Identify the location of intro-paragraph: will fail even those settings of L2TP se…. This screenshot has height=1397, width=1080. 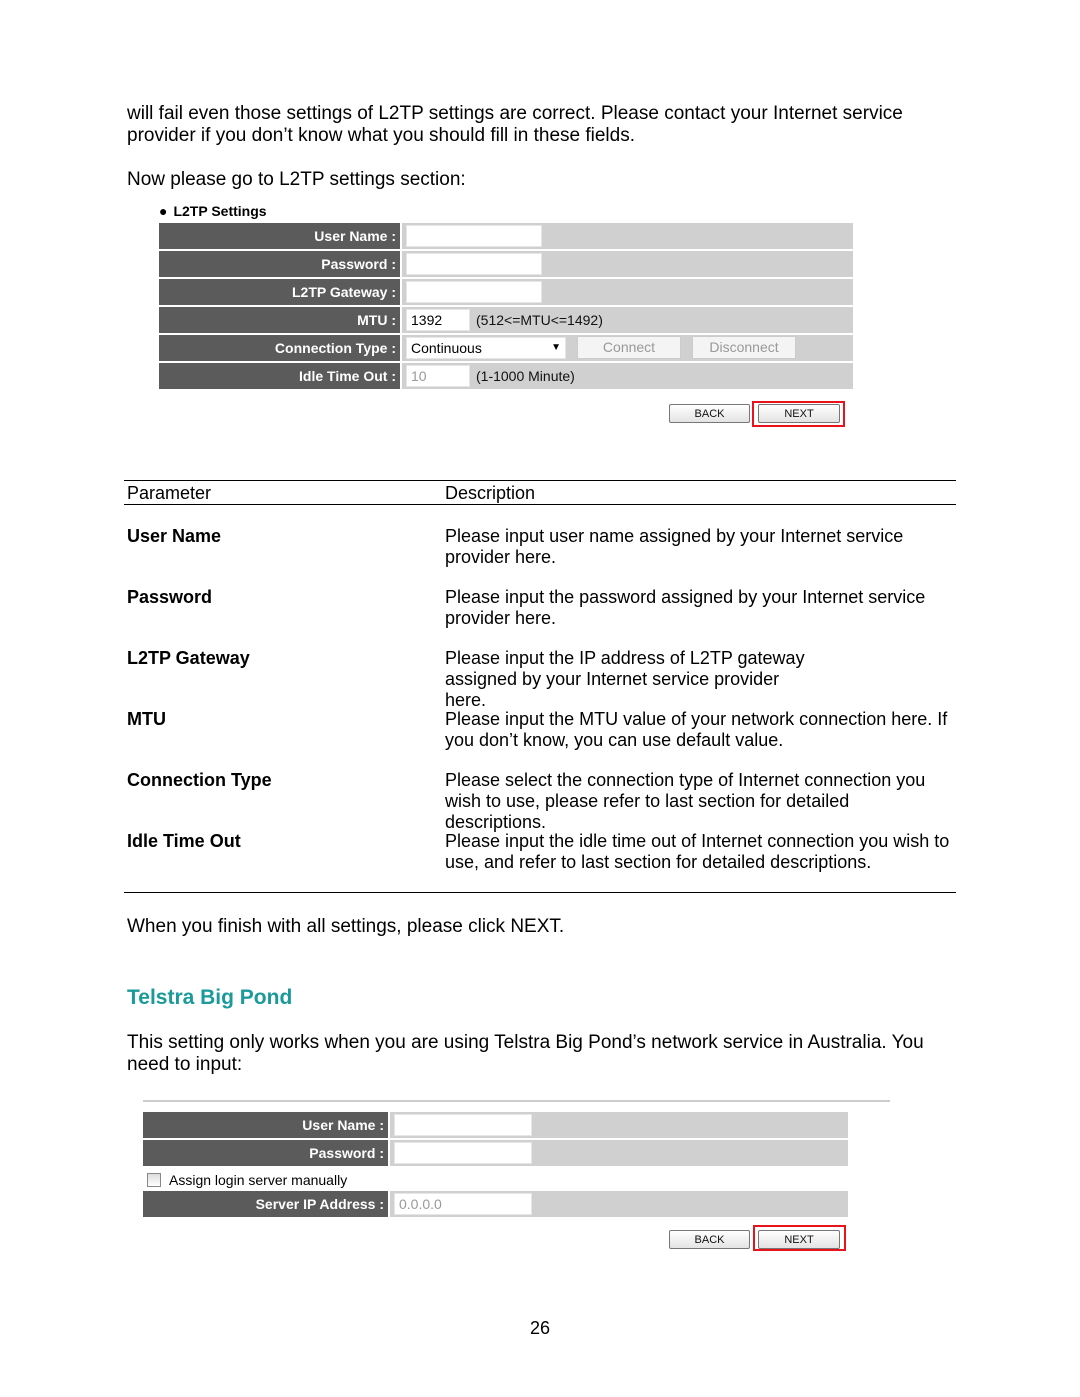
(515, 124).